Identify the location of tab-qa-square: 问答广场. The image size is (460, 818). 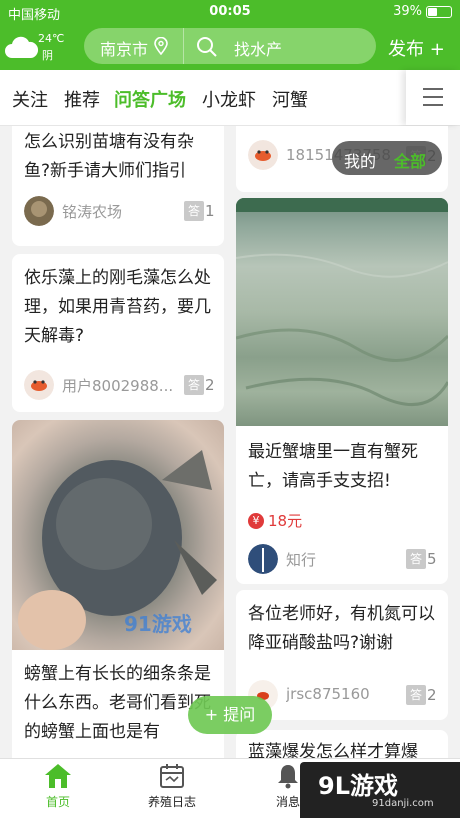
(150, 99).